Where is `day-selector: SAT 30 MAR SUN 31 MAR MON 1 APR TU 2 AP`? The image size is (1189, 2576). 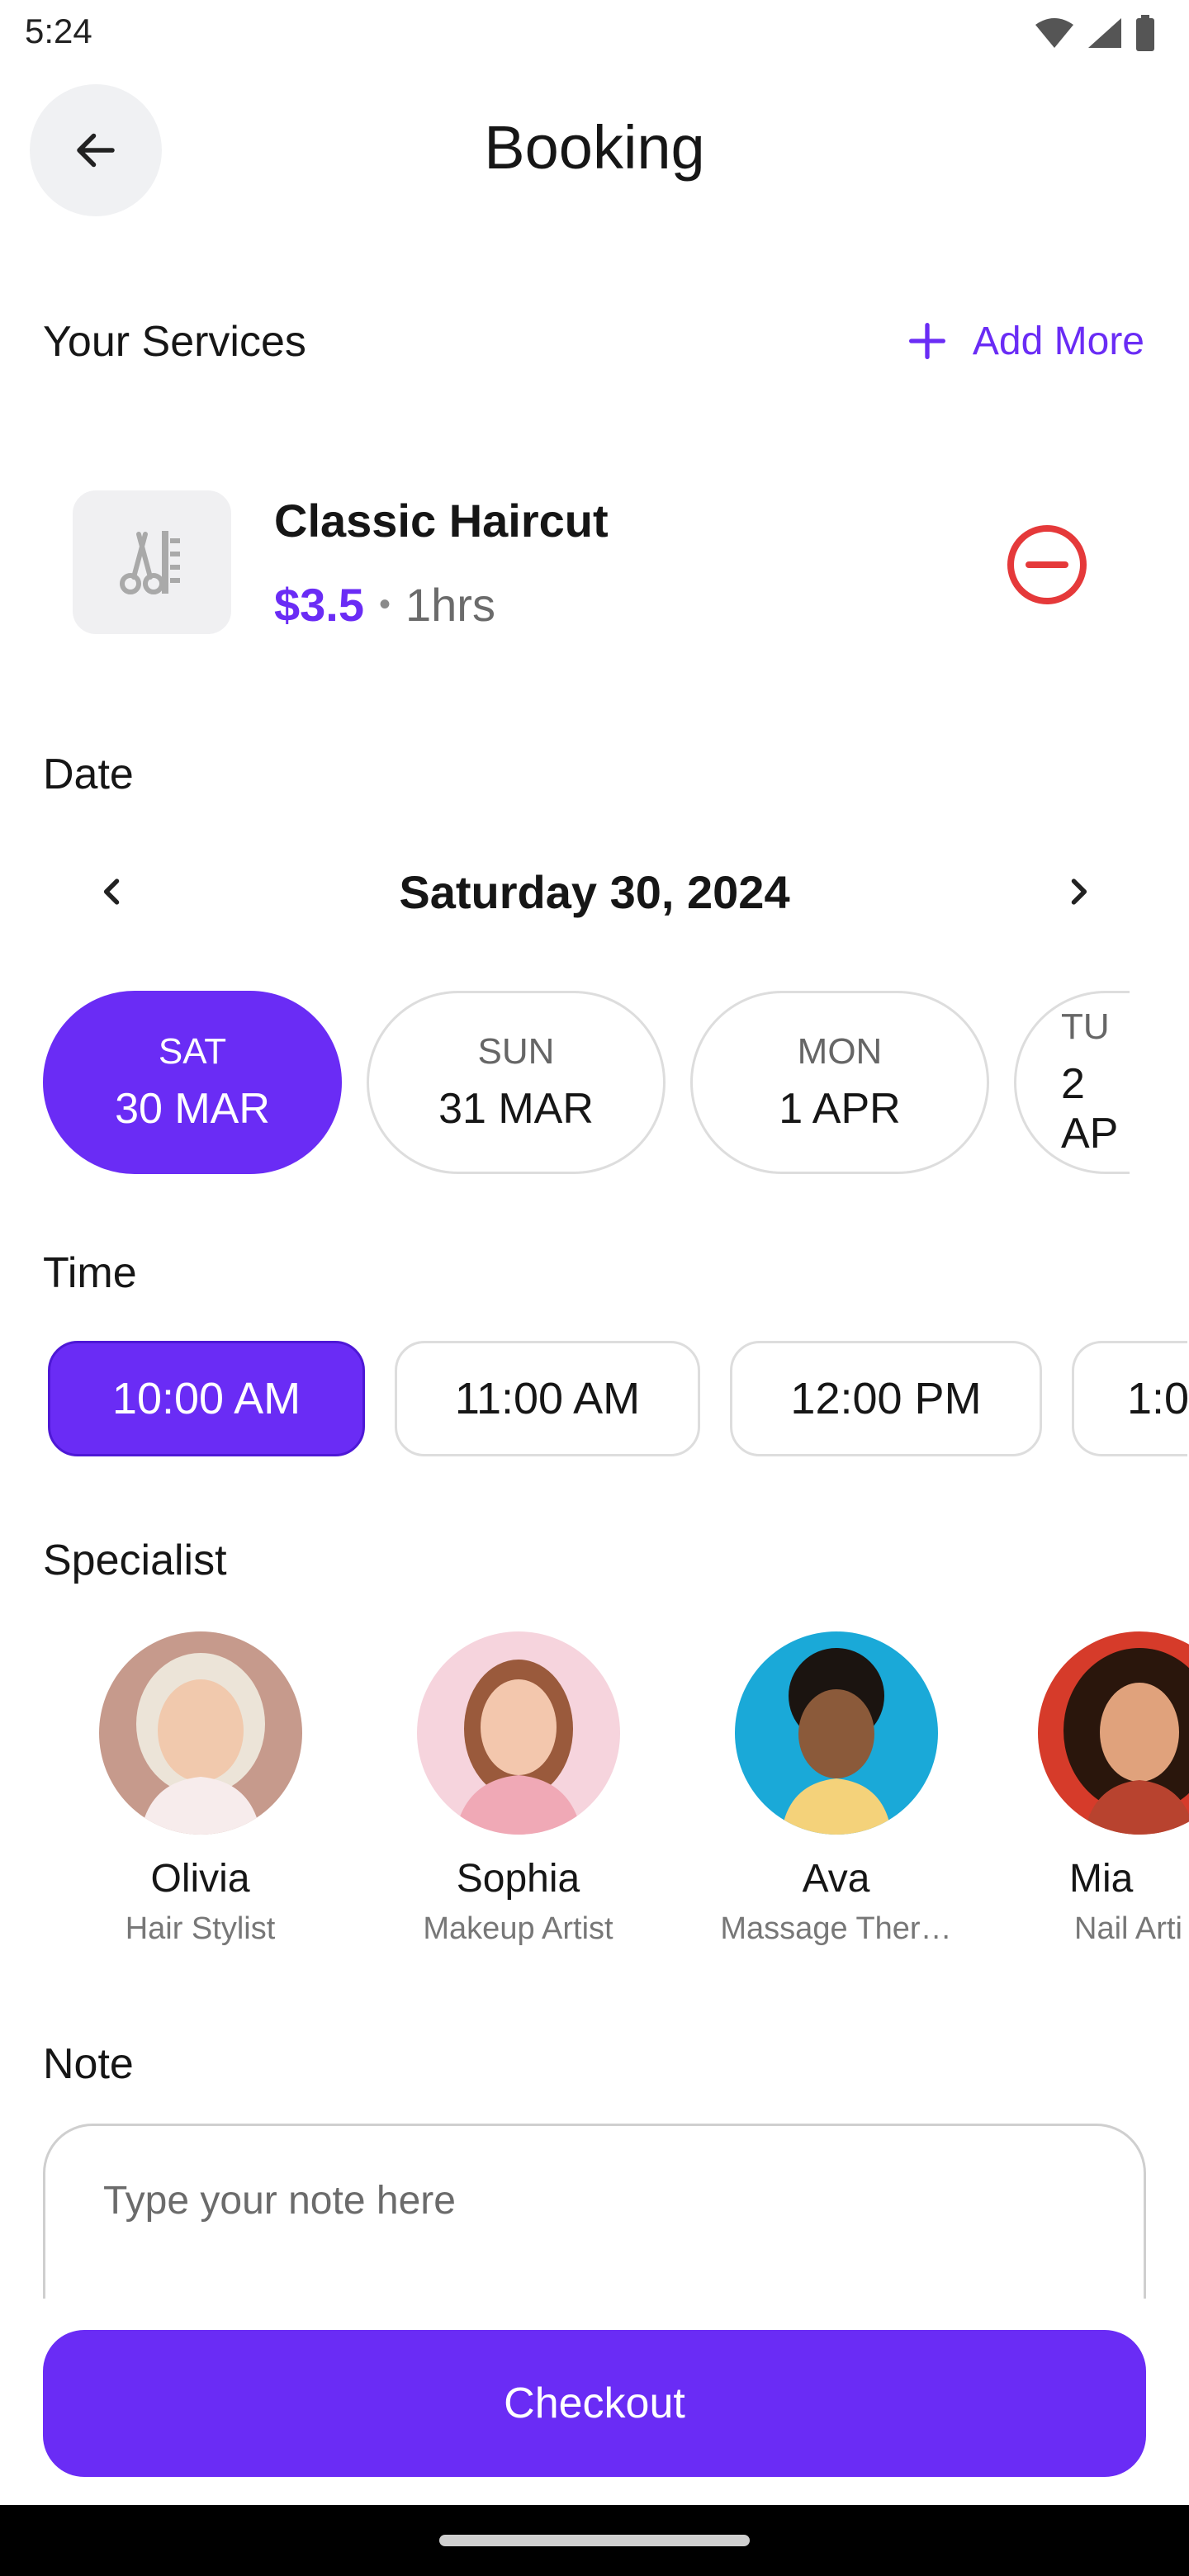 day-selector: SAT 30 MAR SUN 31 MAR MON 1 APR TU 2 AP is located at coordinates (586, 1082).